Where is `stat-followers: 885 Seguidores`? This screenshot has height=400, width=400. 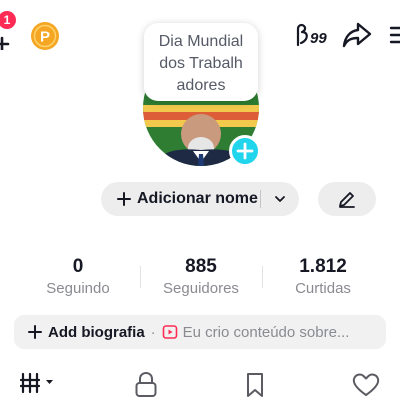 stat-followers: 885 Seguidores is located at coordinates (201, 278).